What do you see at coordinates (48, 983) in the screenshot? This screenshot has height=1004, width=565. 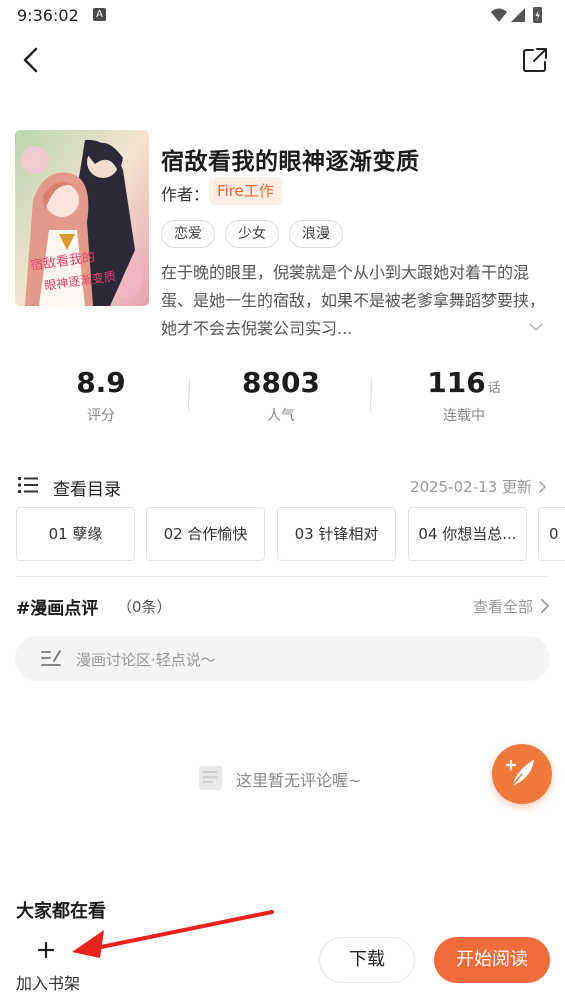 I see `add-to-shelf-label: 加入书架` at bounding box center [48, 983].